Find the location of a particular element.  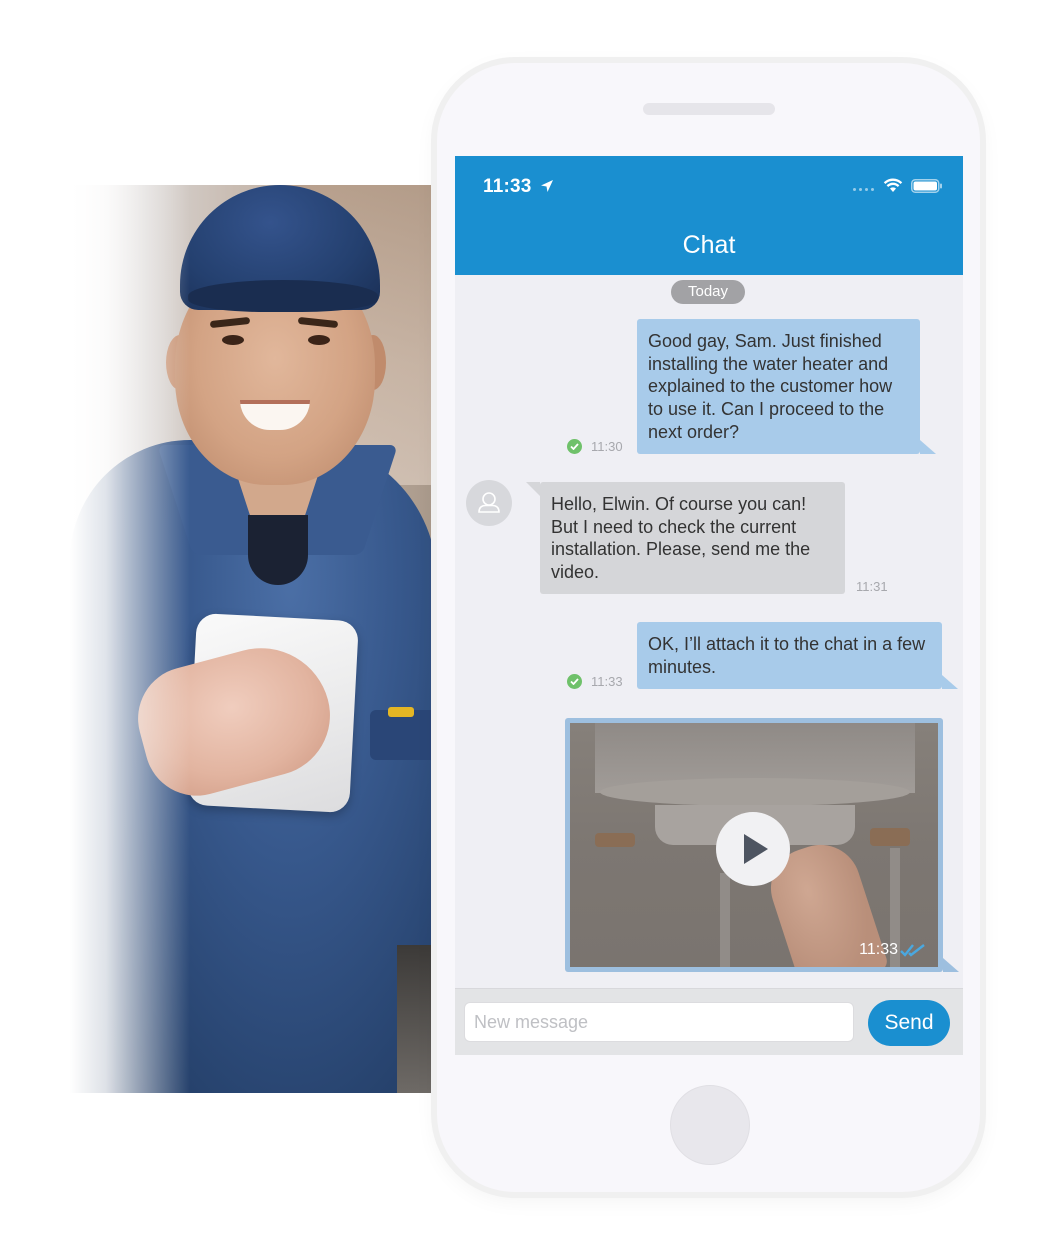

play-button is located at coordinates (753, 849).